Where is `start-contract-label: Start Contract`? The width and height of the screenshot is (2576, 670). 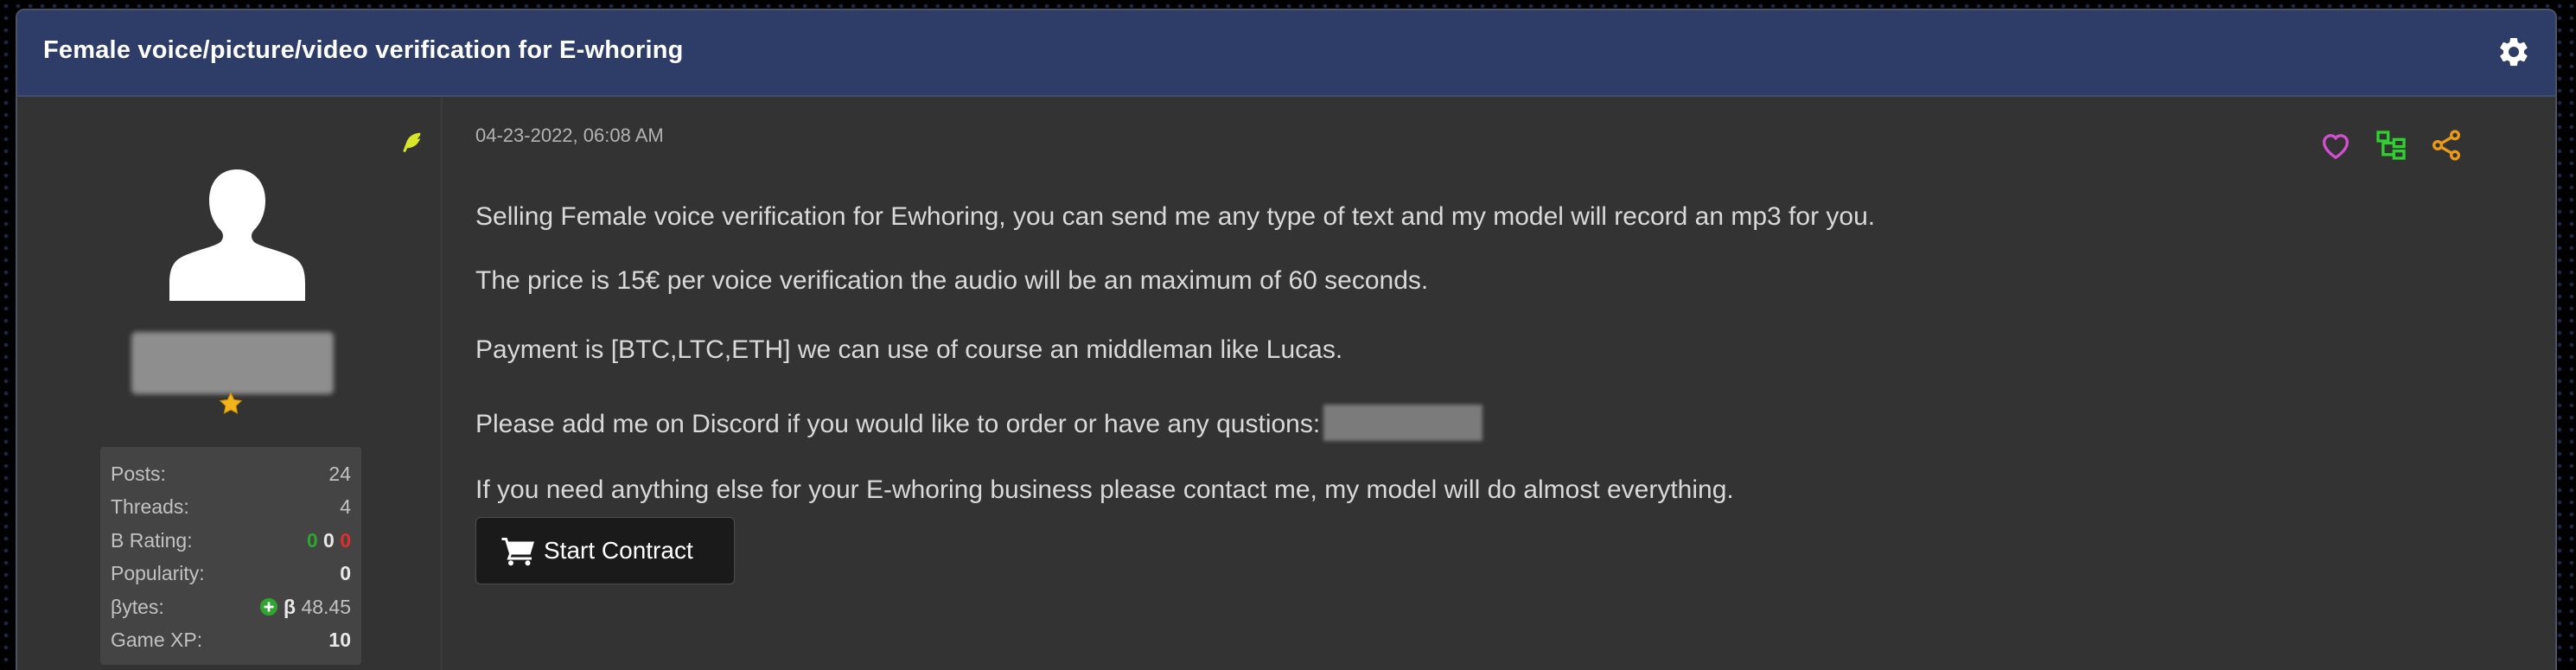
start-contract-label: Start Contract is located at coordinates (618, 550).